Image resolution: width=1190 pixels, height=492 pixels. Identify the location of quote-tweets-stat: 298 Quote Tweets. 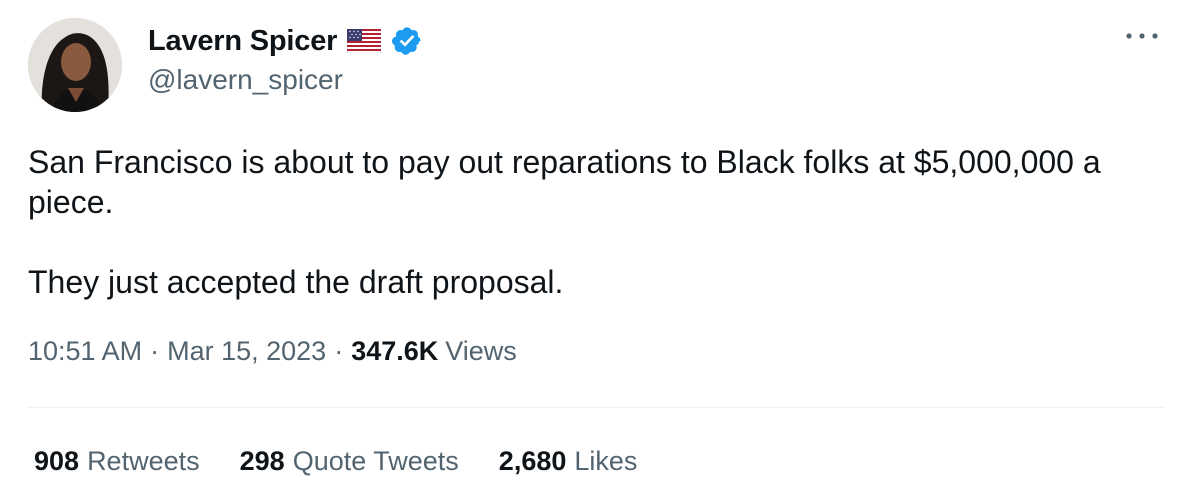
(349, 461).